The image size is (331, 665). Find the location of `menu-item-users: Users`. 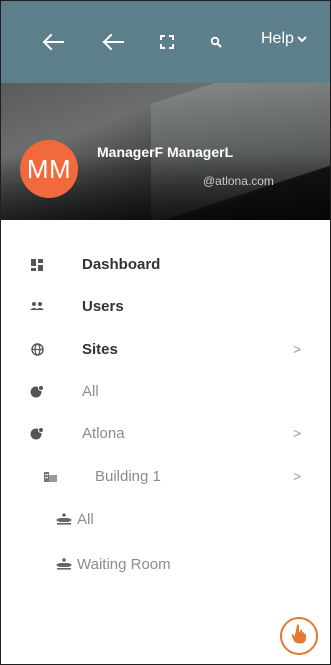

menu-item-users: Users is located at coordinates (165, 306).